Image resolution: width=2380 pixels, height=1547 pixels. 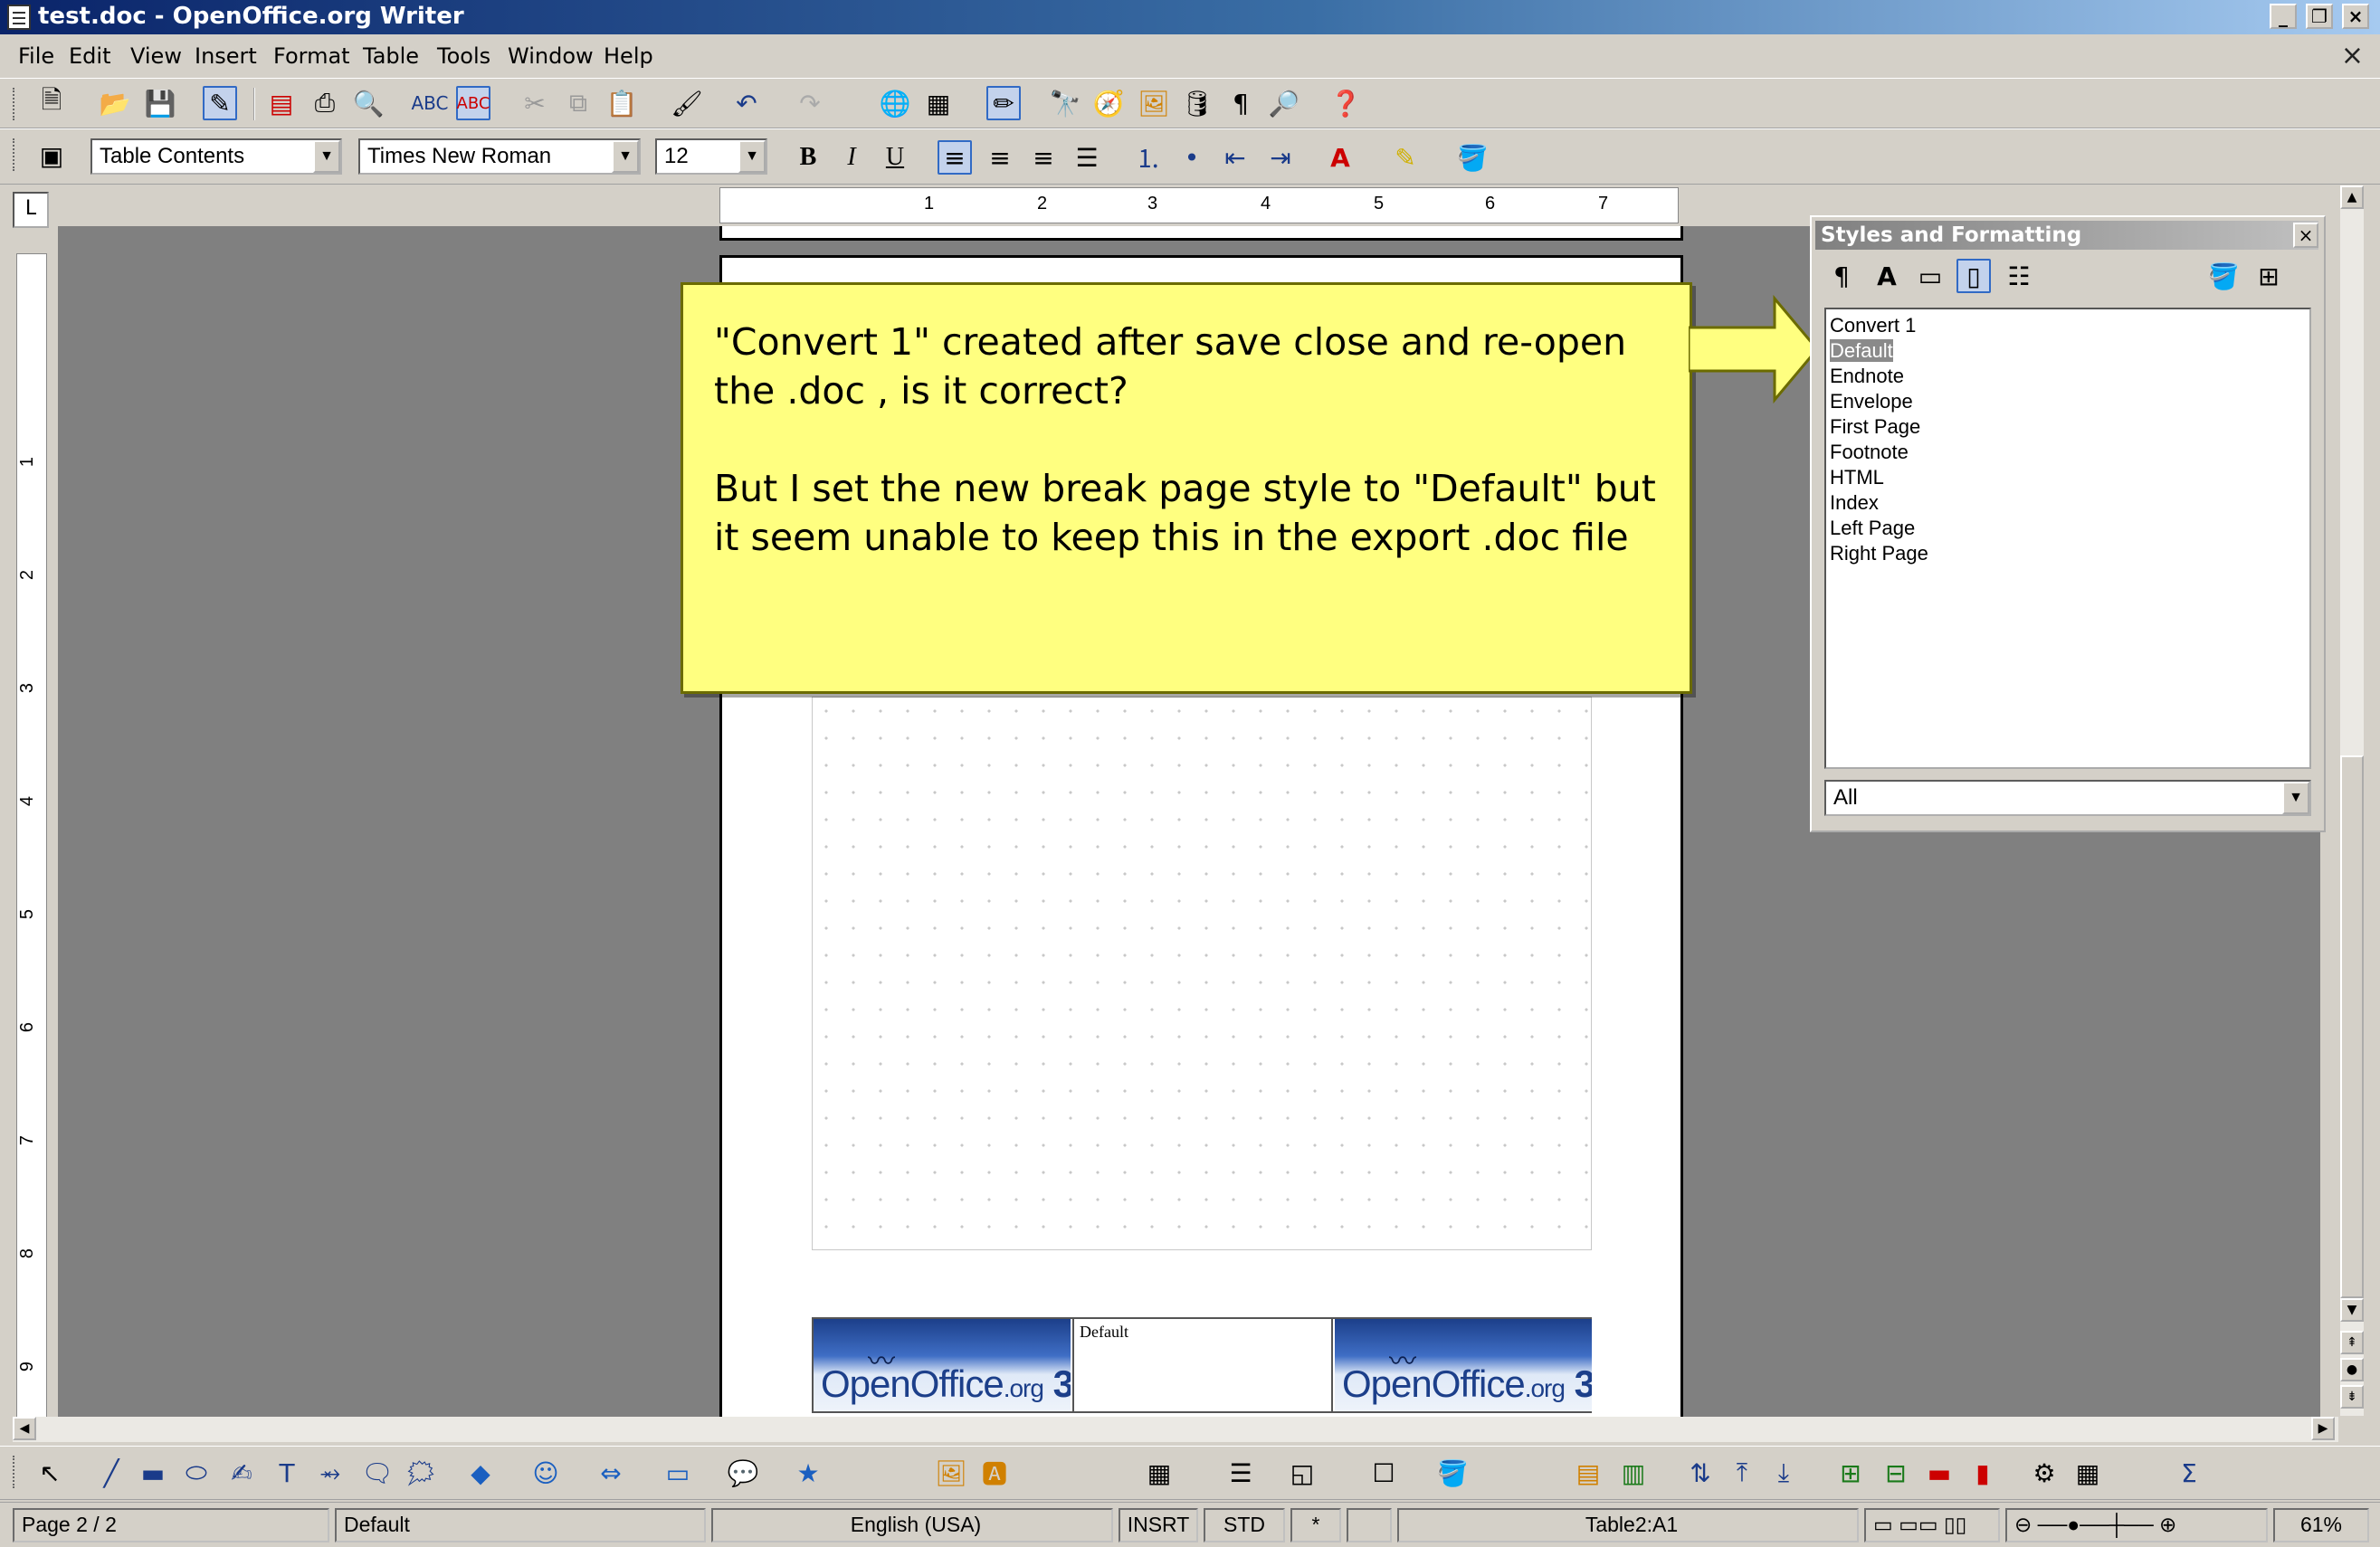 What do you see at coordinates (281, 103) in the screenshot?
I see `export-pdf-icon: ▤` at bounding box center [281, 103].